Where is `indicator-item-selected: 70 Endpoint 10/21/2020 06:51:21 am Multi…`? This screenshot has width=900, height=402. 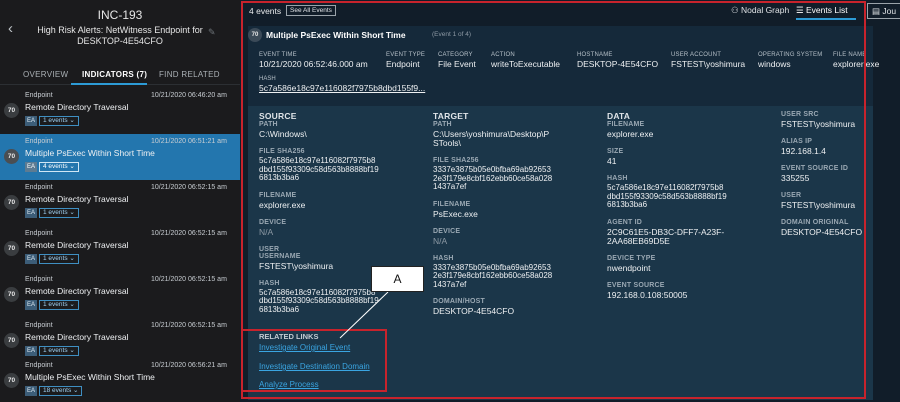 indicator-item-selected: 70 Endpoint 10/21/2020 06:51:21 am Multi… is located at coordinates (120, 157).